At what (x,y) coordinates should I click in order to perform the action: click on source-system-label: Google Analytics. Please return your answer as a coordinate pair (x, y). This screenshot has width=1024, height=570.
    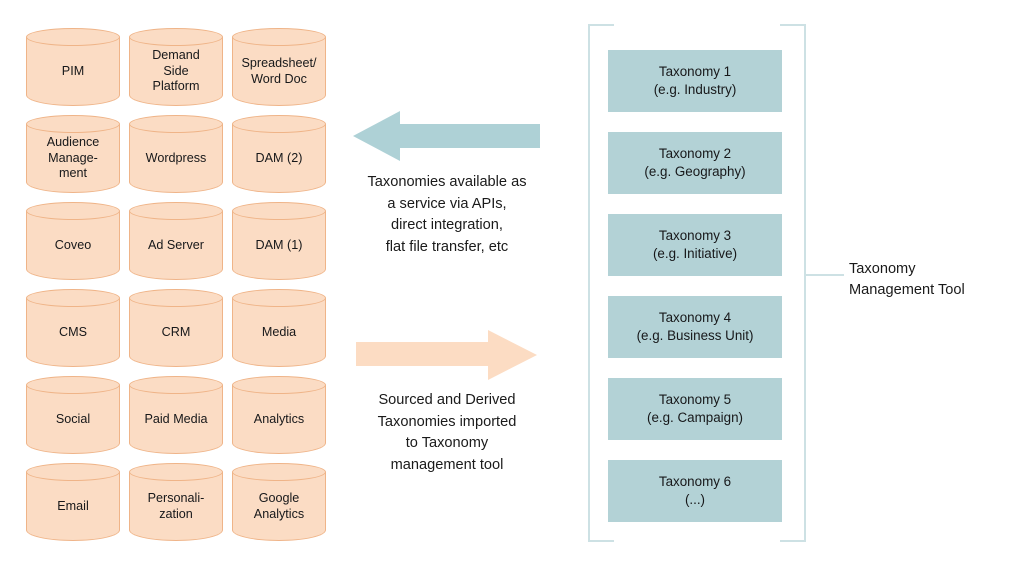
    Looking at the image, I should click on (279, 506).